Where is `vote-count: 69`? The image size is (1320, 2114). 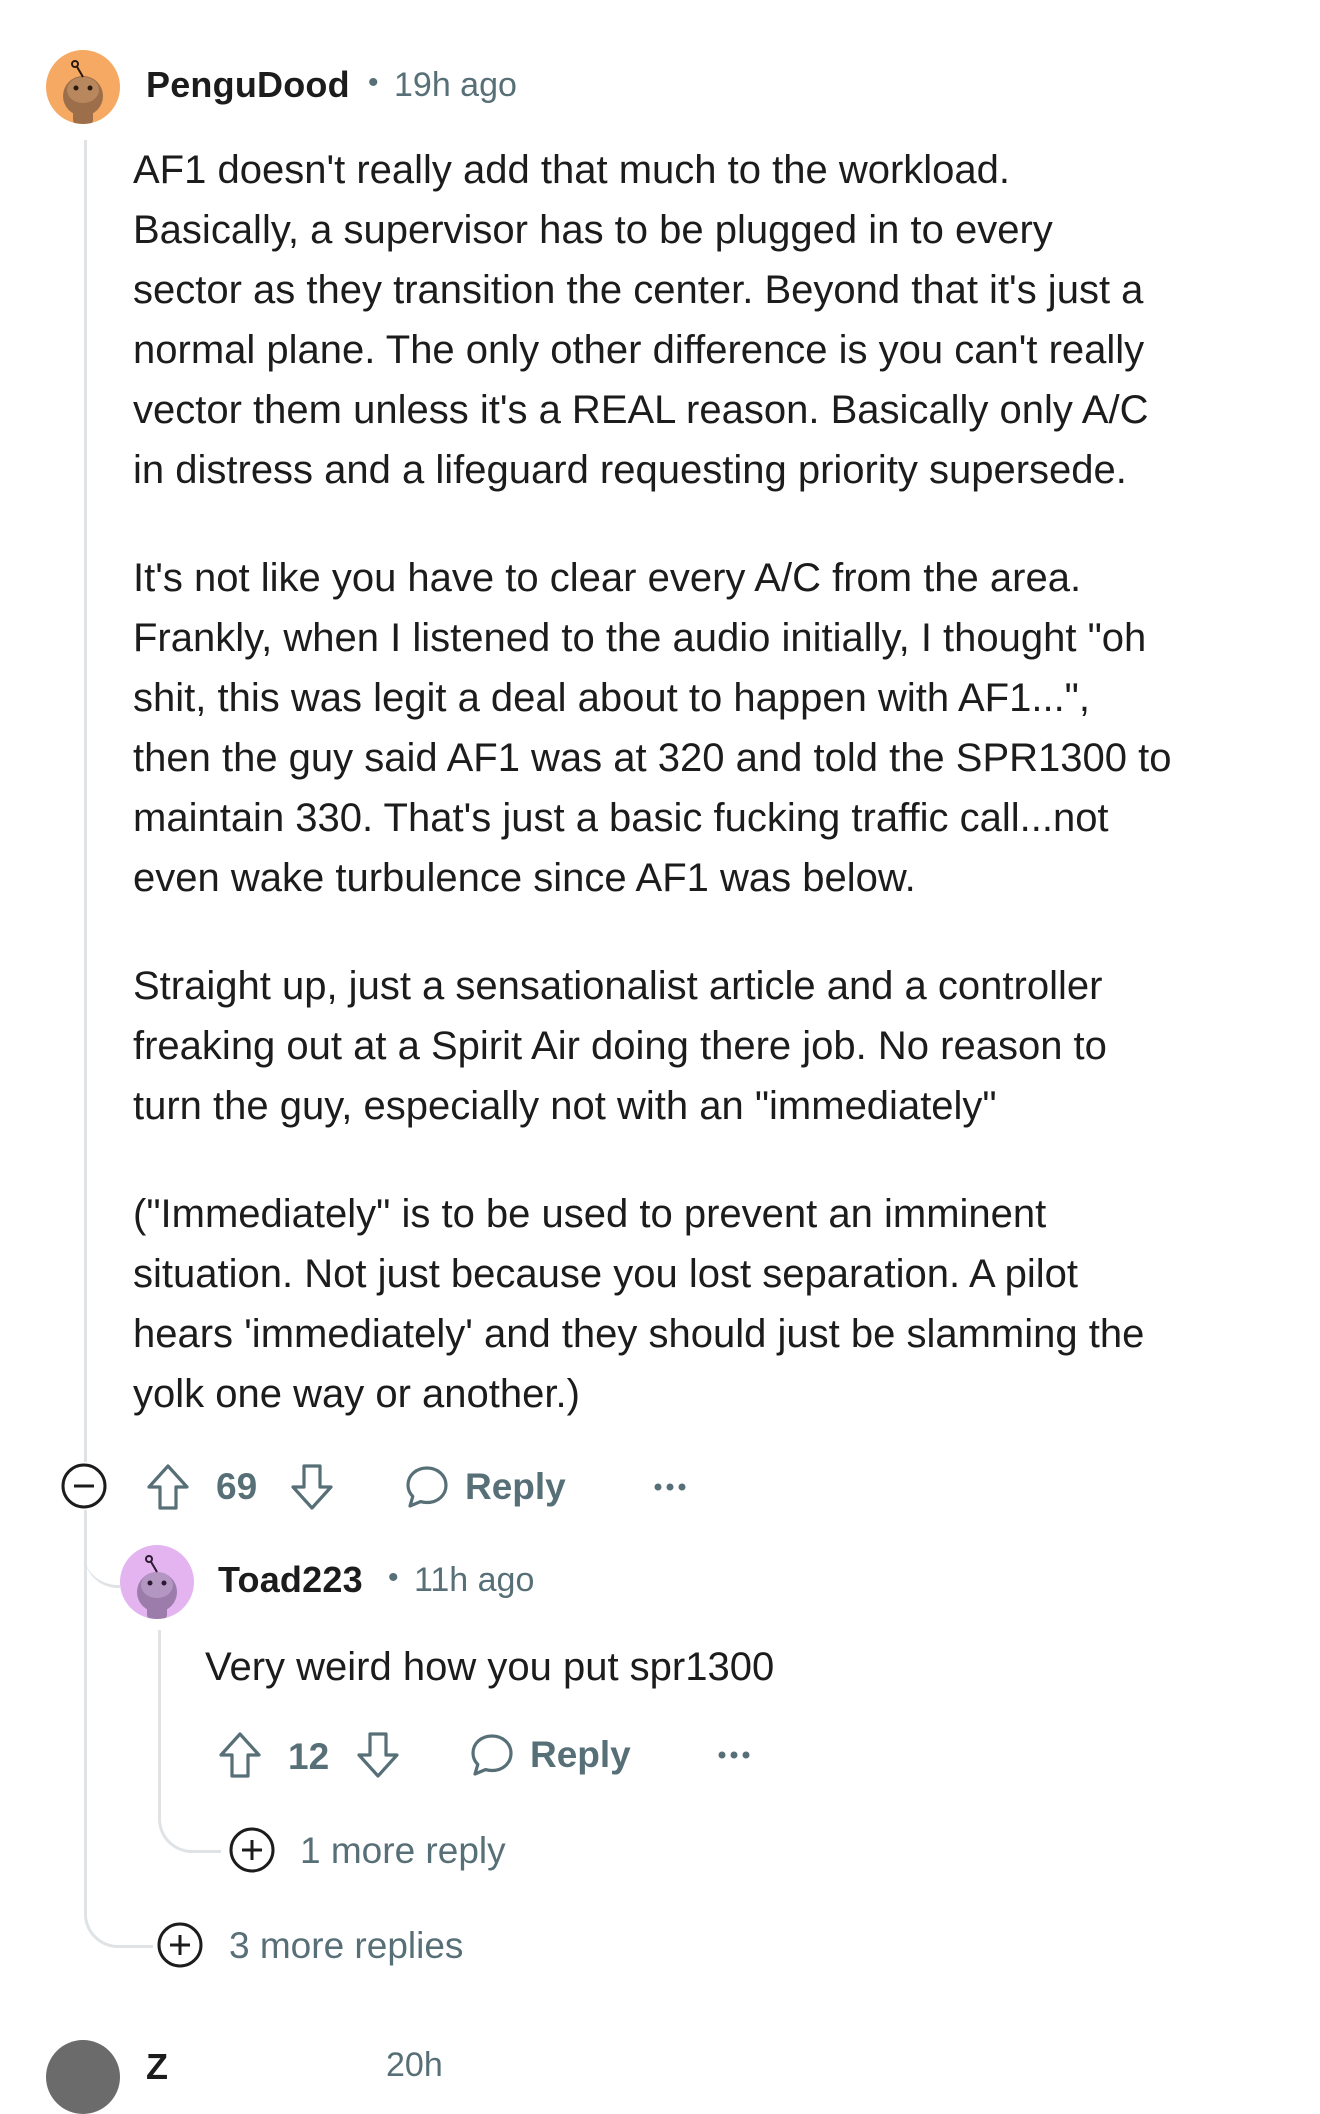 vote-count: 69 is located at coordinates (237, 1486).